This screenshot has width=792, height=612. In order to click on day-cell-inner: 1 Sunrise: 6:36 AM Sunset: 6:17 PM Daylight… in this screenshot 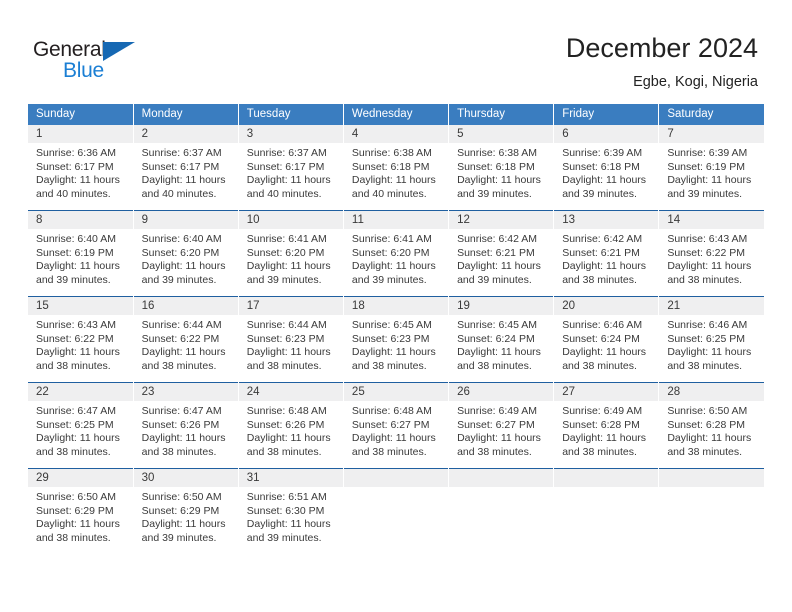, I will do `click(80, 167)`.